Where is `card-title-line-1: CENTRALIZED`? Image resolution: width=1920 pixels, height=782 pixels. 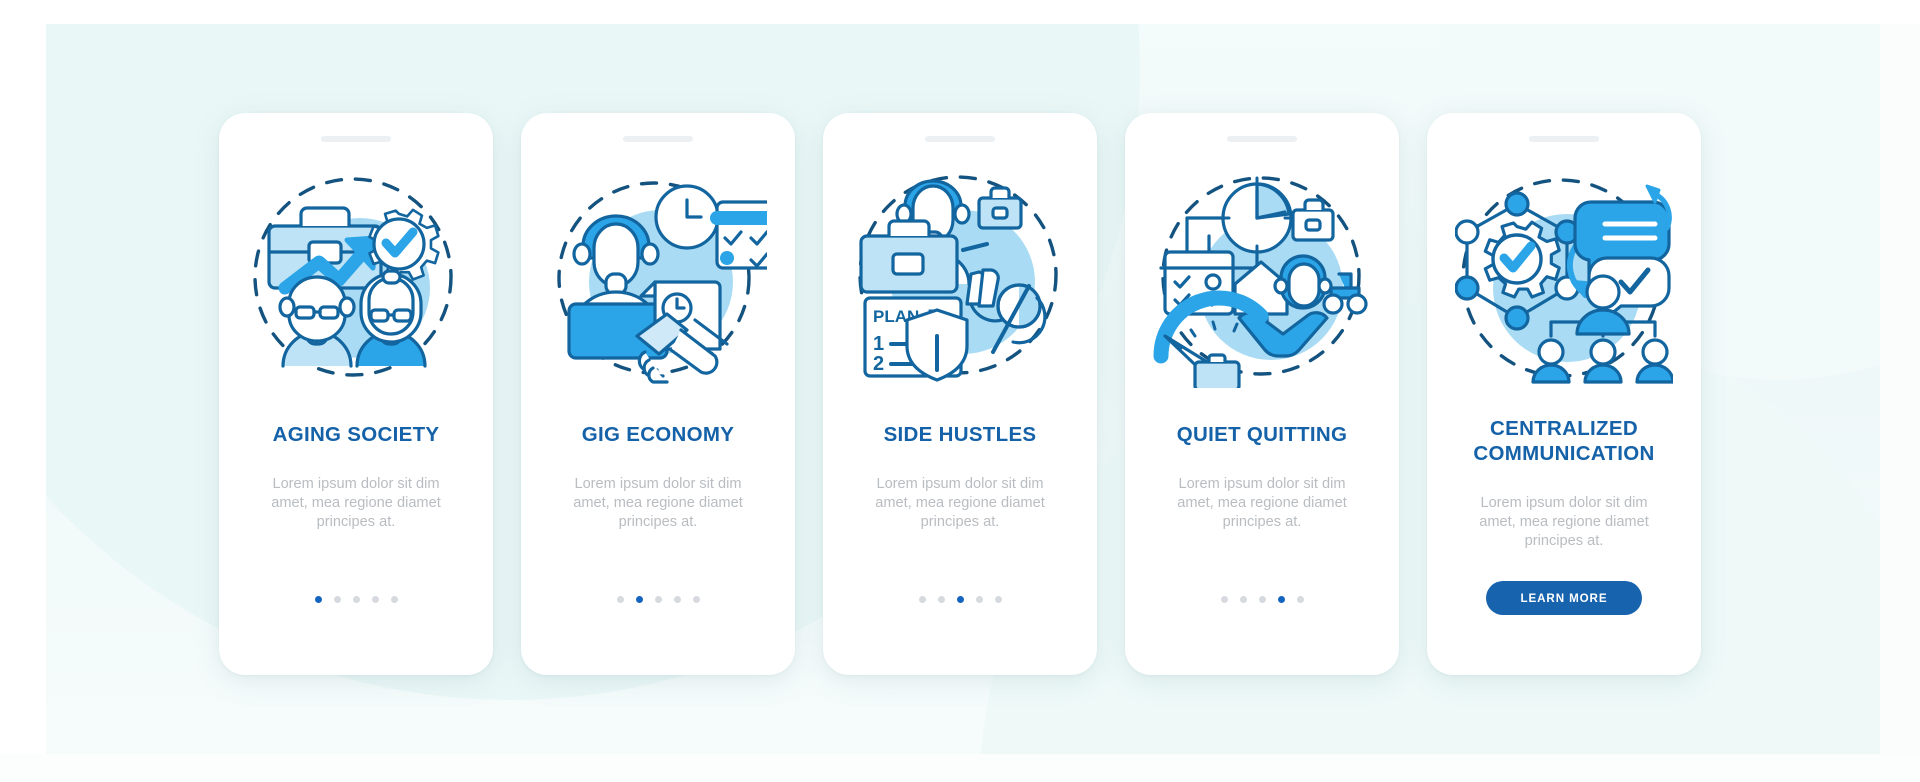 card-title-line-1: CENTRALIZED is located at coordinates (1564, 428).